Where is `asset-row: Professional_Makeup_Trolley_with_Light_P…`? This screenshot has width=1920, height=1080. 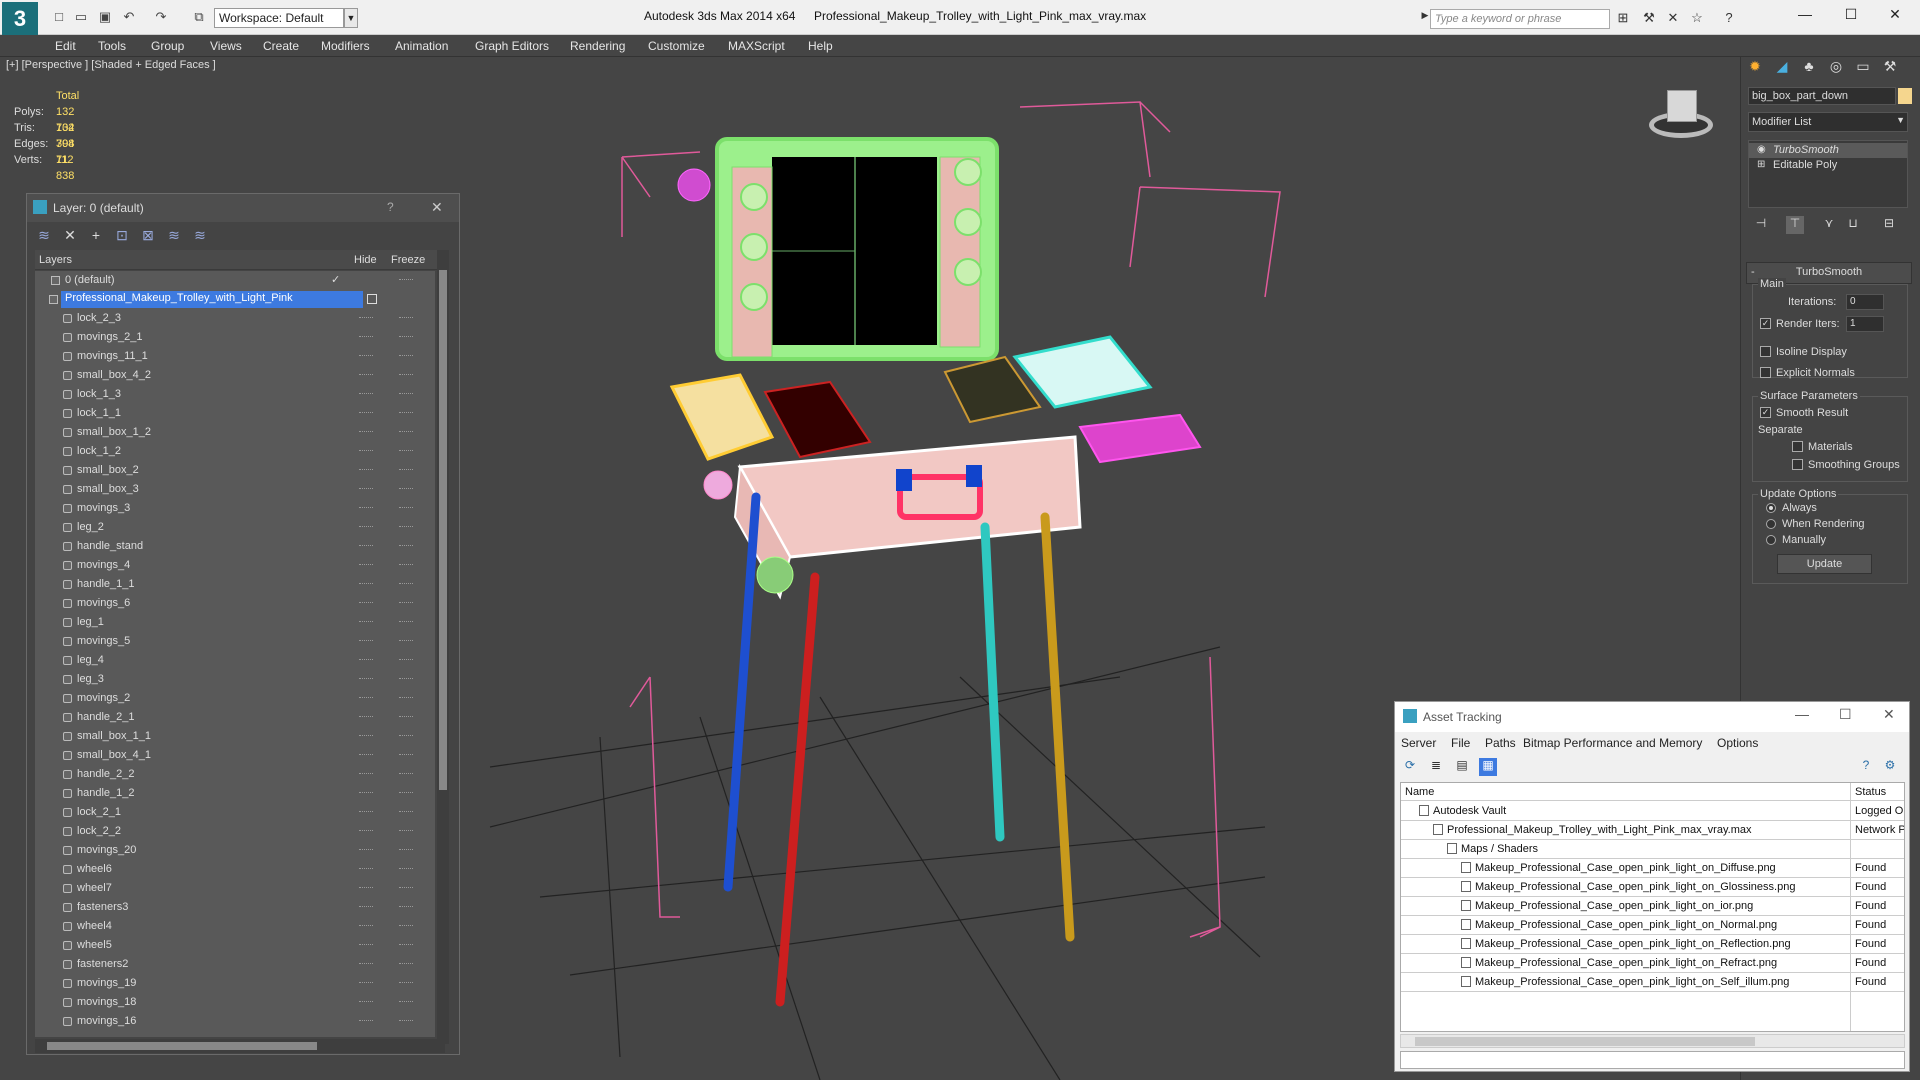 asset-row: Professional_Makeup_Trolley_with_Light_P… is located at coordinates (1652, 830).